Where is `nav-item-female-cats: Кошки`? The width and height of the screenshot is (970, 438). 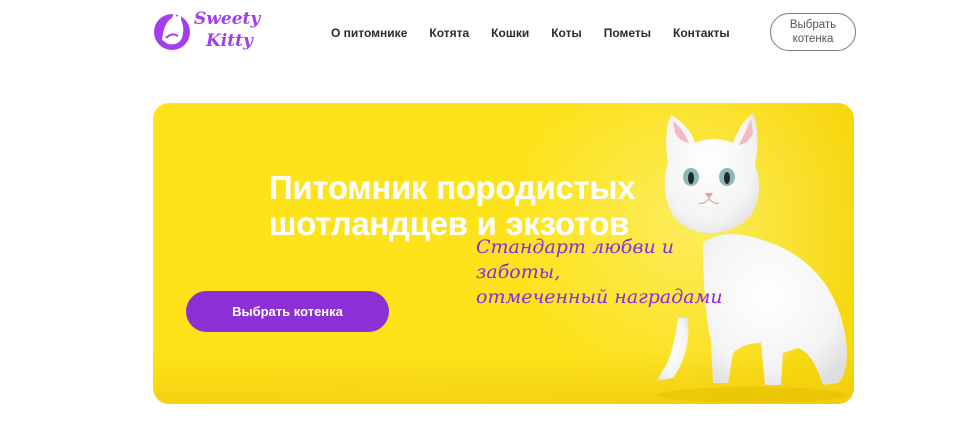 nav-item-female-cats: Кошки is located at coordinates (510, 33).